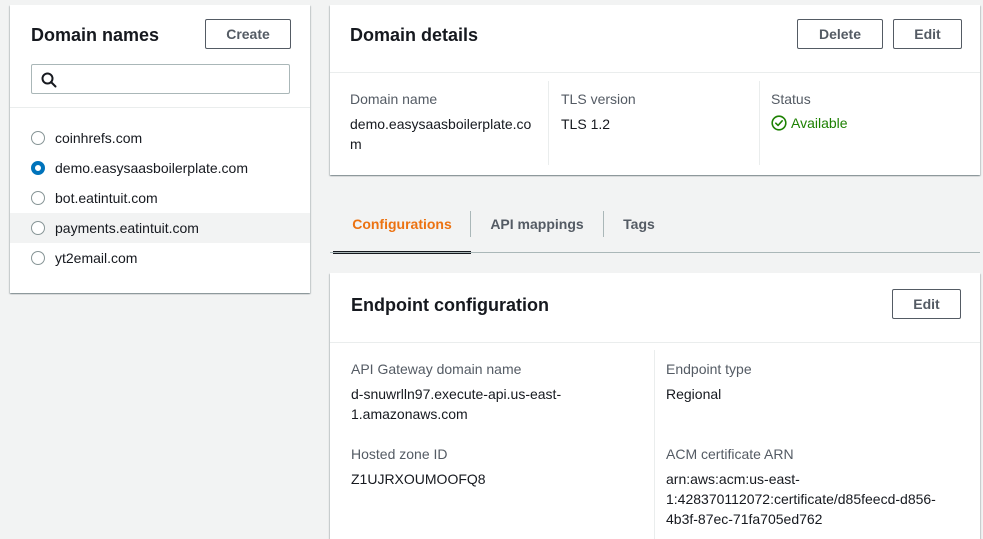 The width and height of the screenshot is (983, 539). What do you see at coordinates (160, 138) in the screenshot?
I see `domain-list-item: coinhrefs.com` at bounding box center [160, 138].